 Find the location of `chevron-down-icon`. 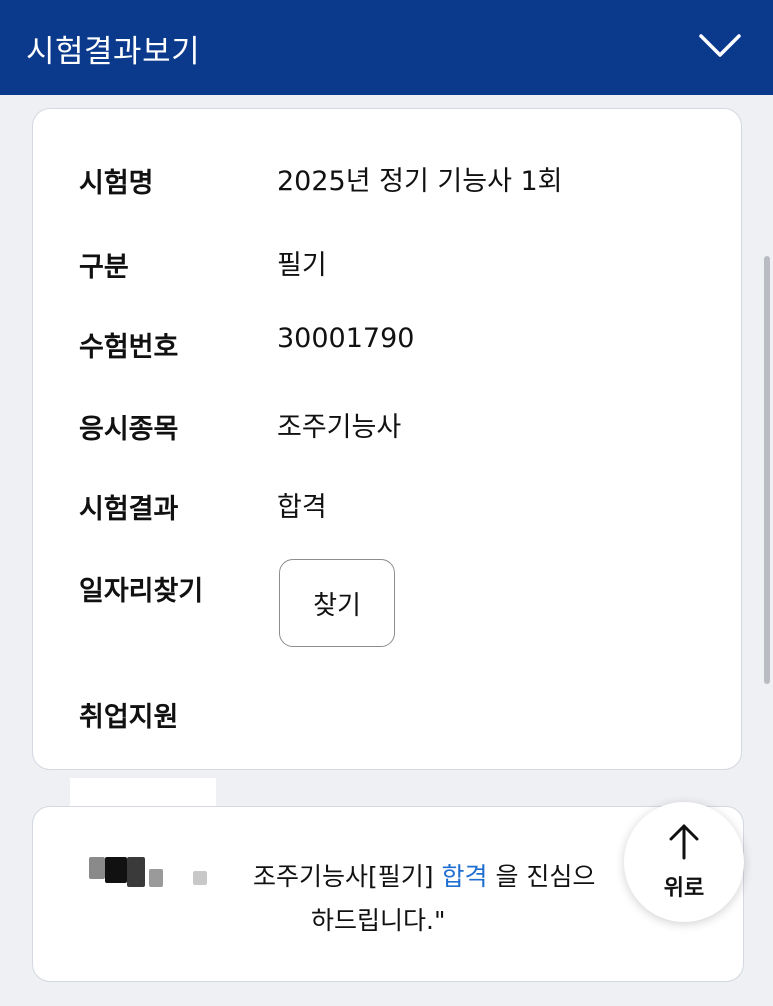

chevron-down-icon is located at coordinates (720, 45).